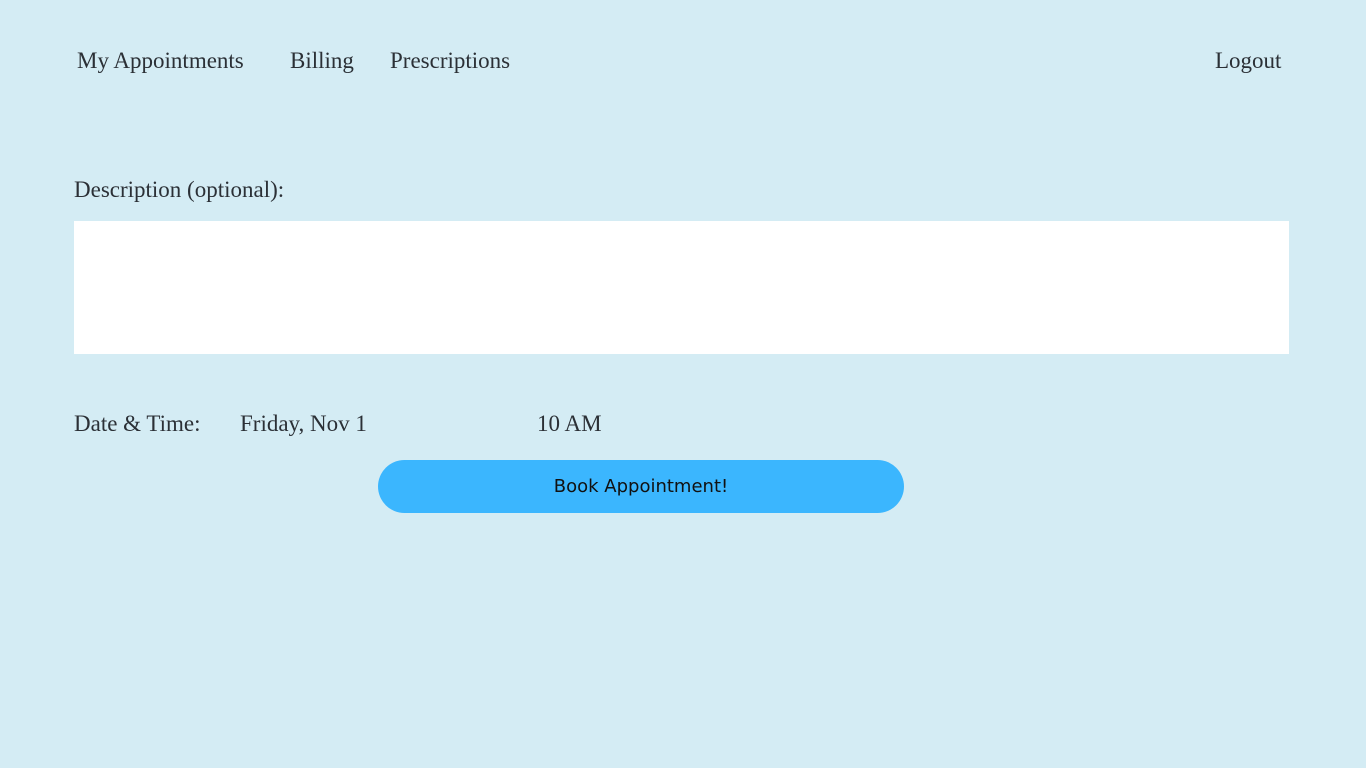 This screenshot has height=768, width=1366. What do you see at coordinates (137, 423) in the screenshot?
I see `datetime-label: Date & Time:` at bounding box center [137, 423].